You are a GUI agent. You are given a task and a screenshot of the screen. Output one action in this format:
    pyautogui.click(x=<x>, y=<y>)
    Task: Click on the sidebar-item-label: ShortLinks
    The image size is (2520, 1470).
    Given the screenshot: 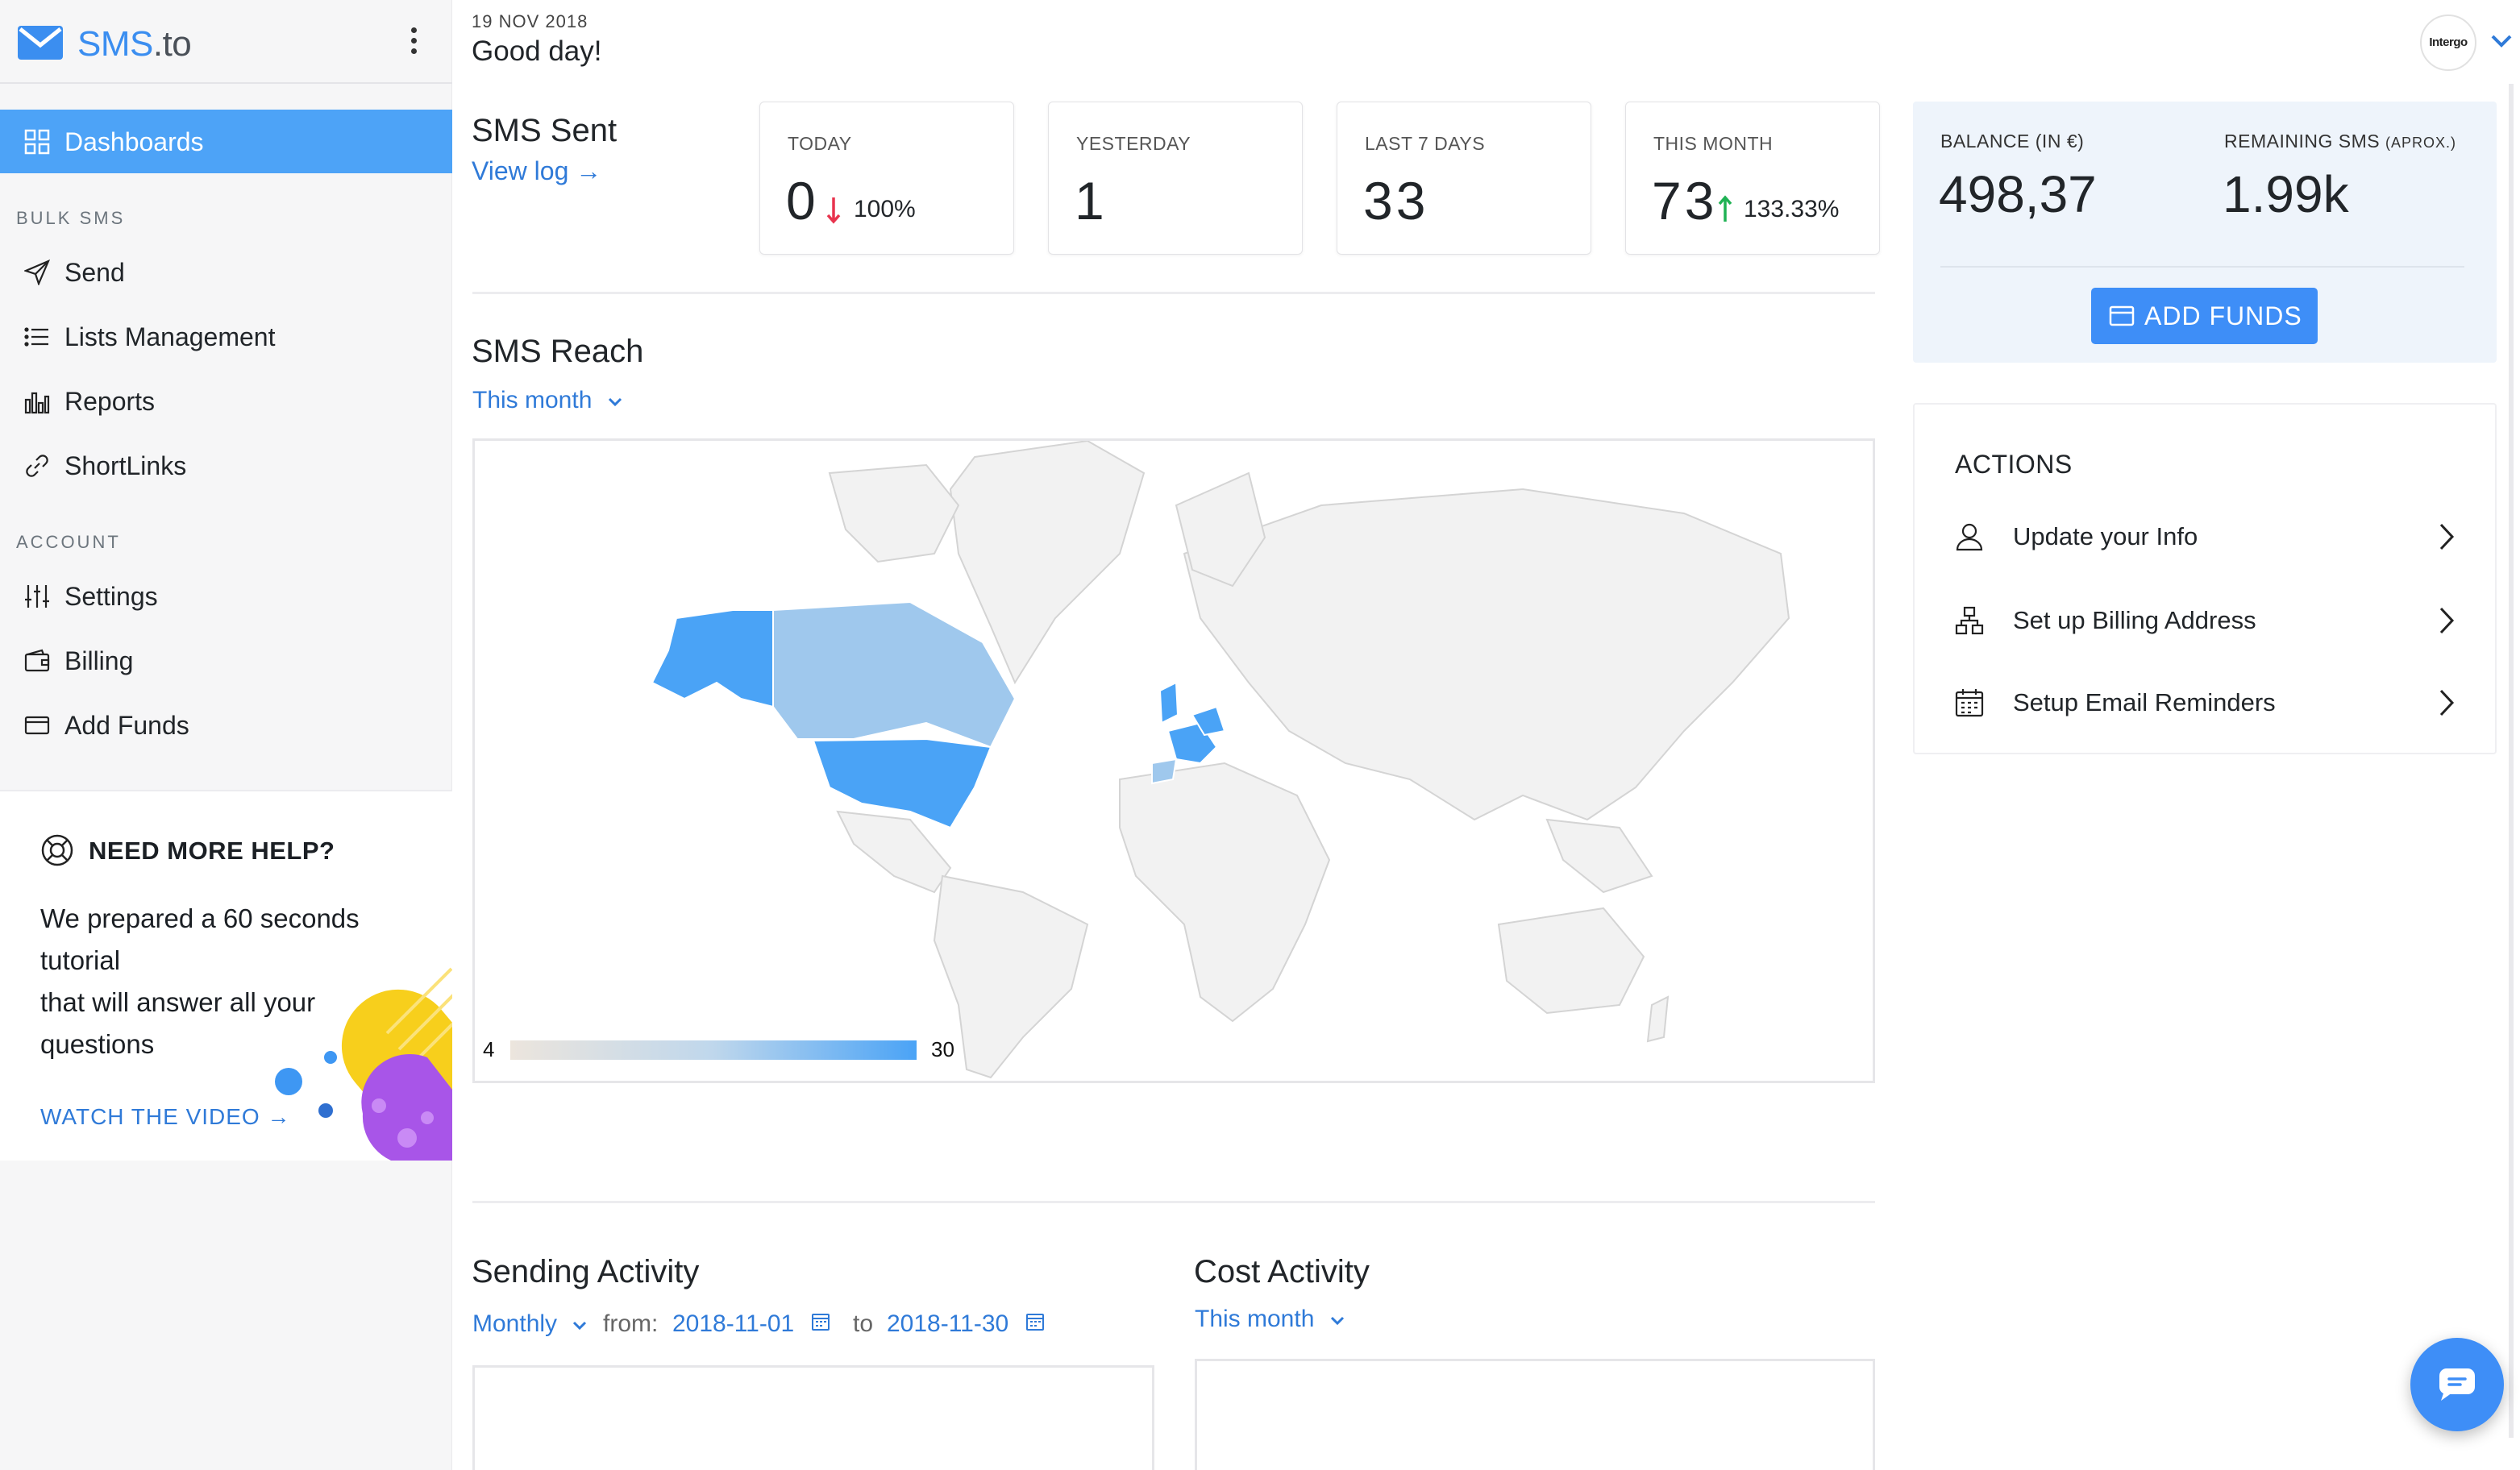 What is the action you would take?
    pyautogui.click(x=125, y=466)
    